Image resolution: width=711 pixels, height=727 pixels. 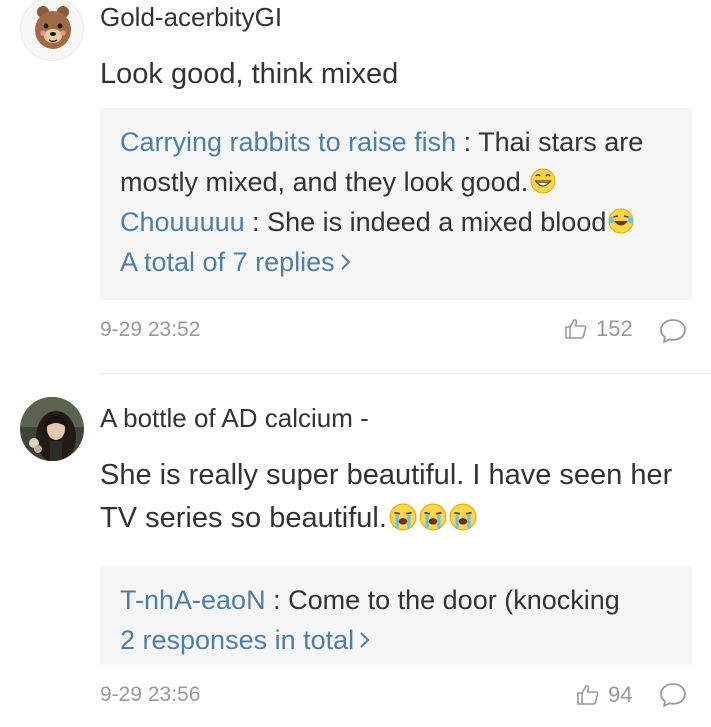 What do you see at coordinates (234, 418) in the screenshot?
I see `username: A bottle of AD calcium -` at bounding box center [234, 418].